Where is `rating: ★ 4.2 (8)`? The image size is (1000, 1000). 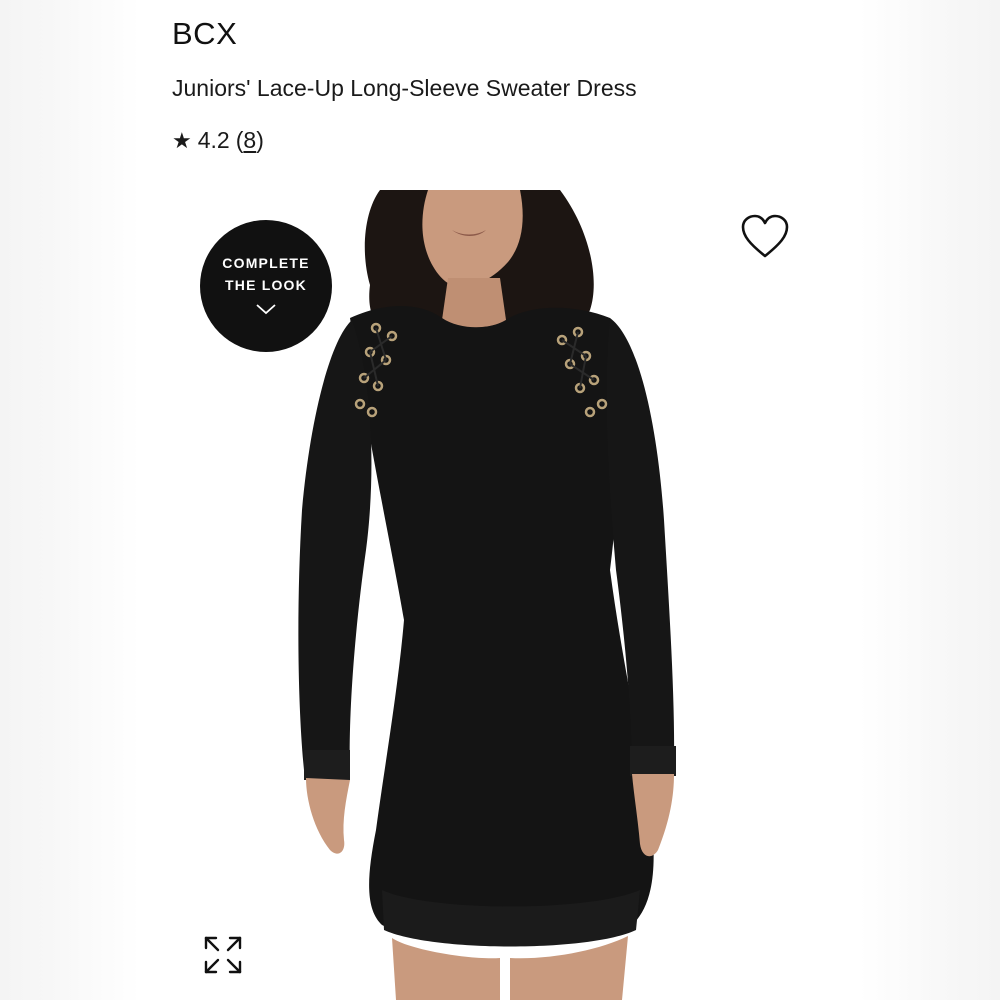 rating: ★ 4.2 (8) is located at coordinates (218, 140).